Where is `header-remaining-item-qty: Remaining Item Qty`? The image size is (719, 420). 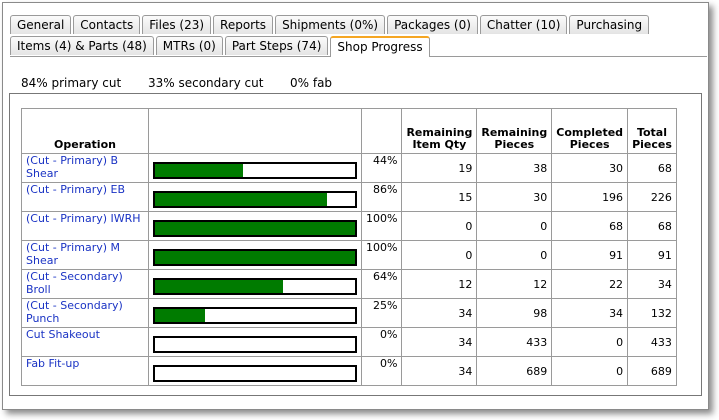
header-remaining-item-qty: Remaining Item Qty is located at coordinates (439, 131).